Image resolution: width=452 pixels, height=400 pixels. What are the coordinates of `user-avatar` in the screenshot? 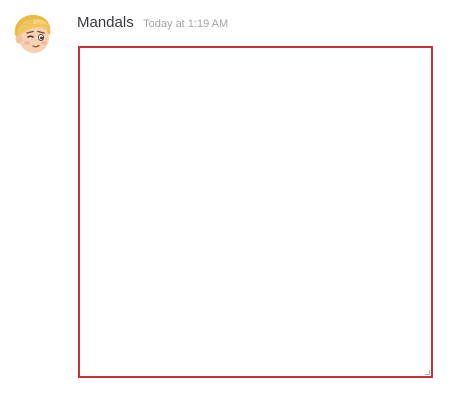 It's located at (32, 34).